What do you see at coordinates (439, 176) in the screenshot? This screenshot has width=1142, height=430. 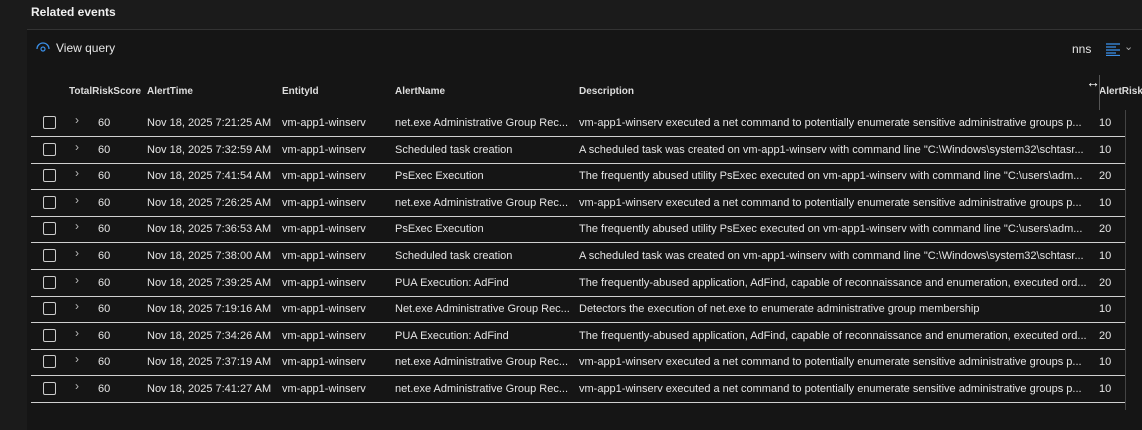 I see `cell-alert-name: PsExec Execution` at bounding box center [439, 176].